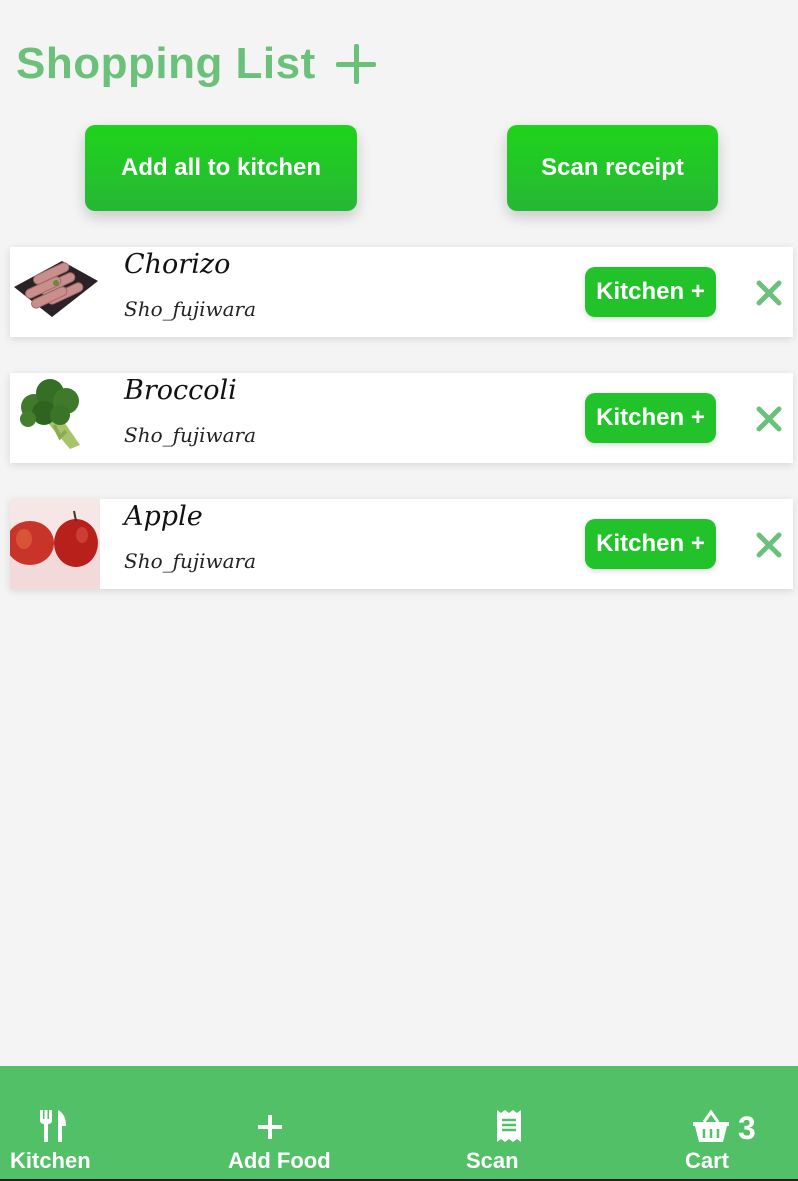 This screenshot has width=798, height=1181. Describe the element at coordinates (711, 1128) in the screenshot. I see `basket-icon` at that location.